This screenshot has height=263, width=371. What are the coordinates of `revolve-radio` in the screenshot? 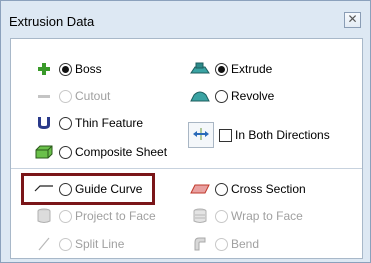 It's located at (221, 96).